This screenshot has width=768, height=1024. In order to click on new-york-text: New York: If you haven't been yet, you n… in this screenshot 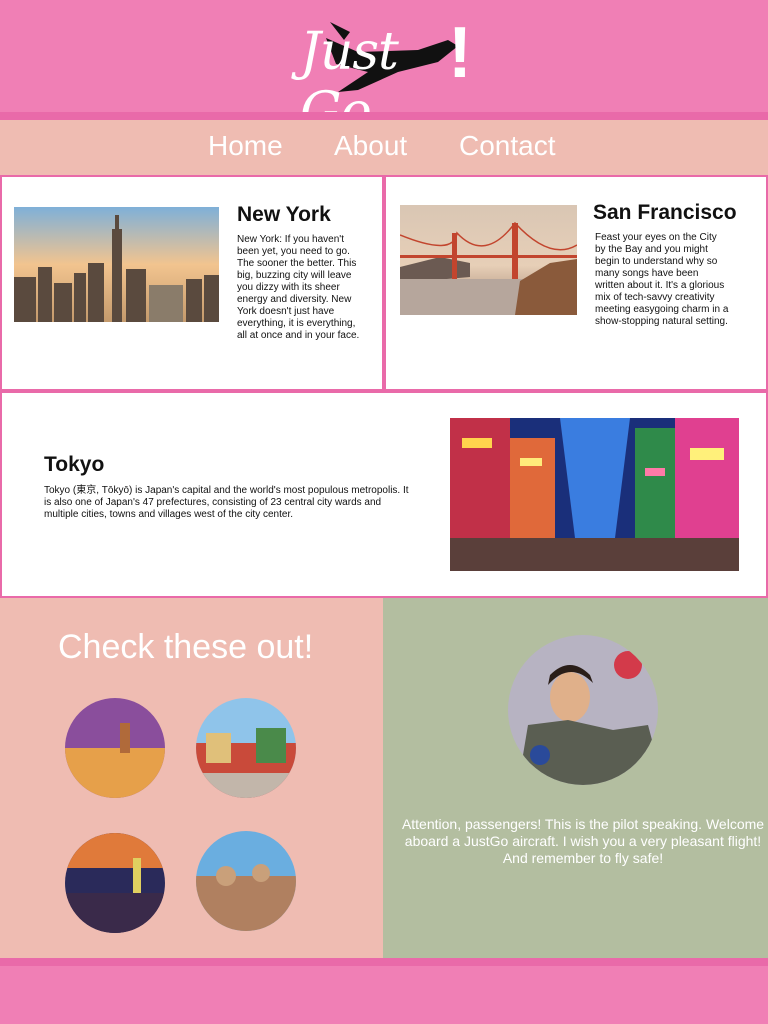, I will do `click(298, 287)`.